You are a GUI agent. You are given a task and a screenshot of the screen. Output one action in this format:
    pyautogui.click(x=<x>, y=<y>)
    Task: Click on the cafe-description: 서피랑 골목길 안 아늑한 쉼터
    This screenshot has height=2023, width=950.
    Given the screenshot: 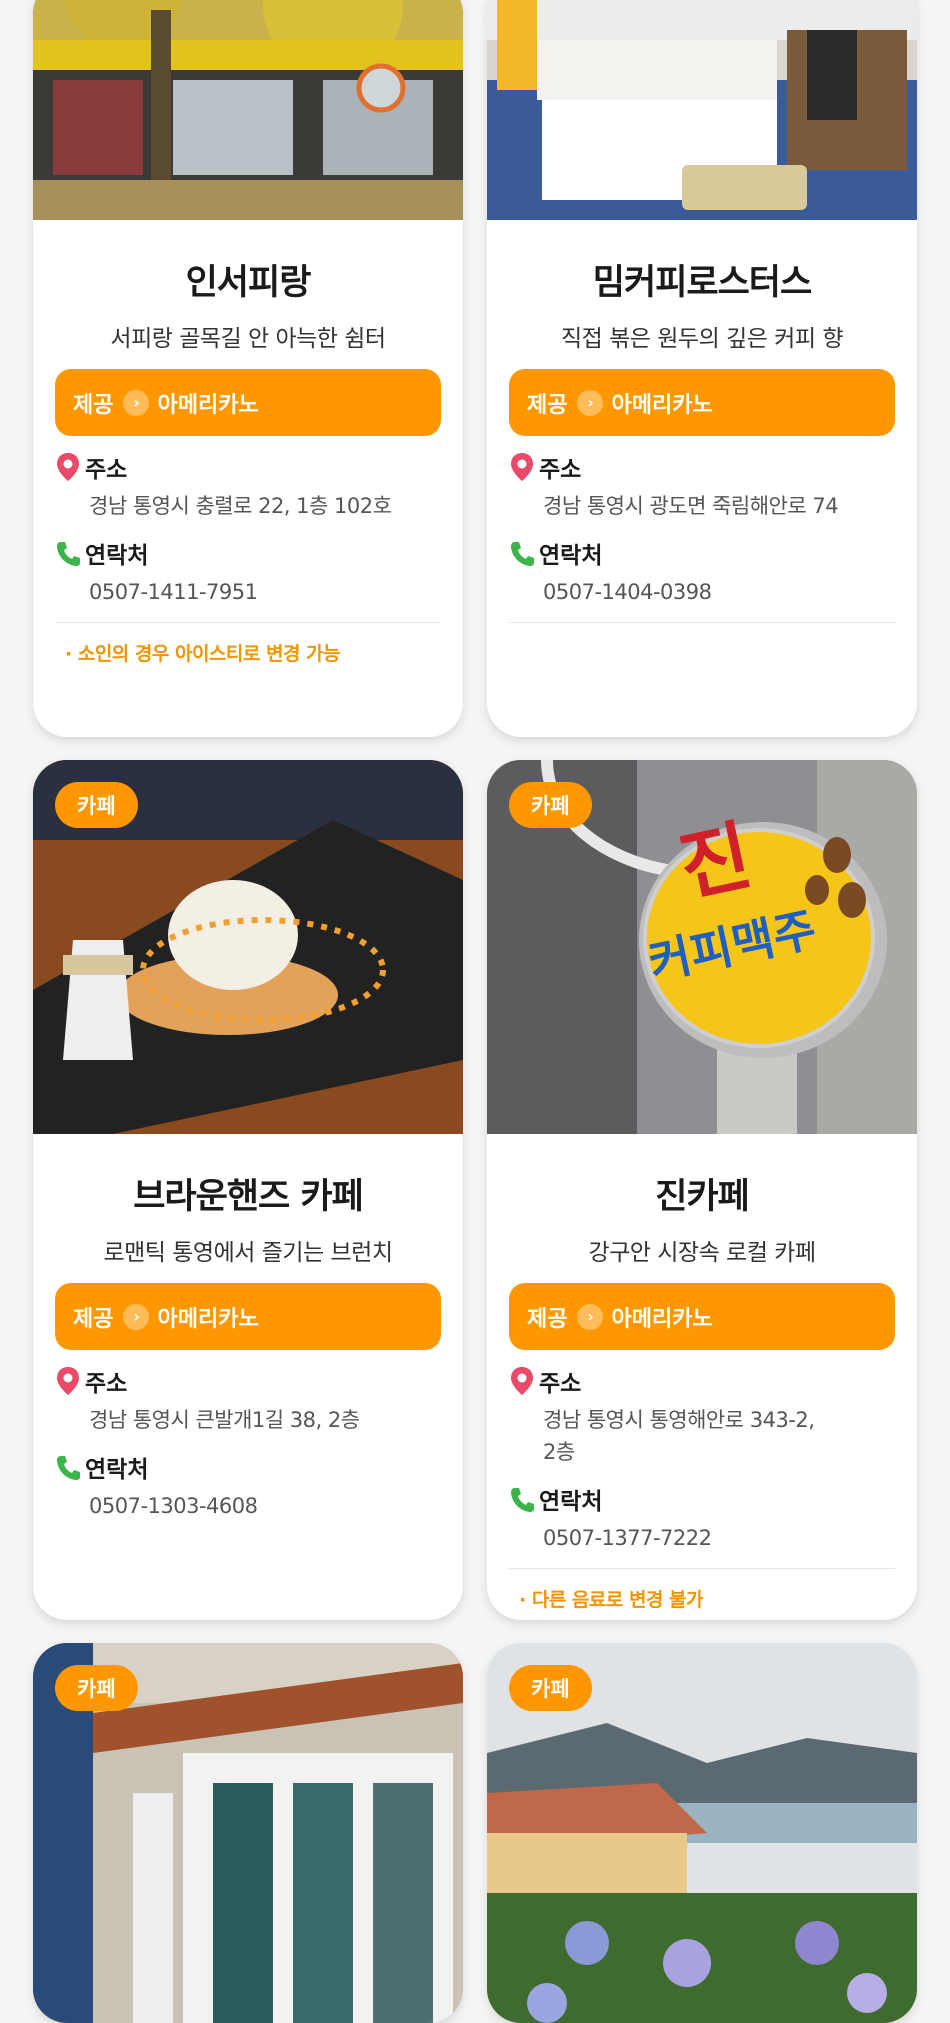 What is the action you would take?
    pyautogui.click(x=248, y=339)
    